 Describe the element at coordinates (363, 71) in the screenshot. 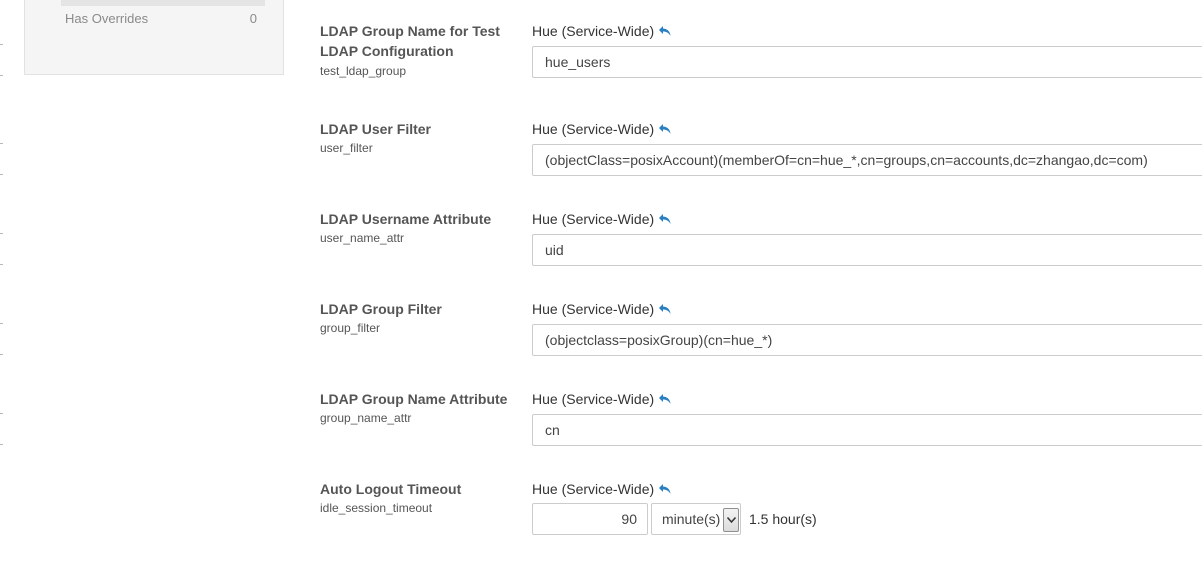

I see `config-key: test_ldap_group` at that location.